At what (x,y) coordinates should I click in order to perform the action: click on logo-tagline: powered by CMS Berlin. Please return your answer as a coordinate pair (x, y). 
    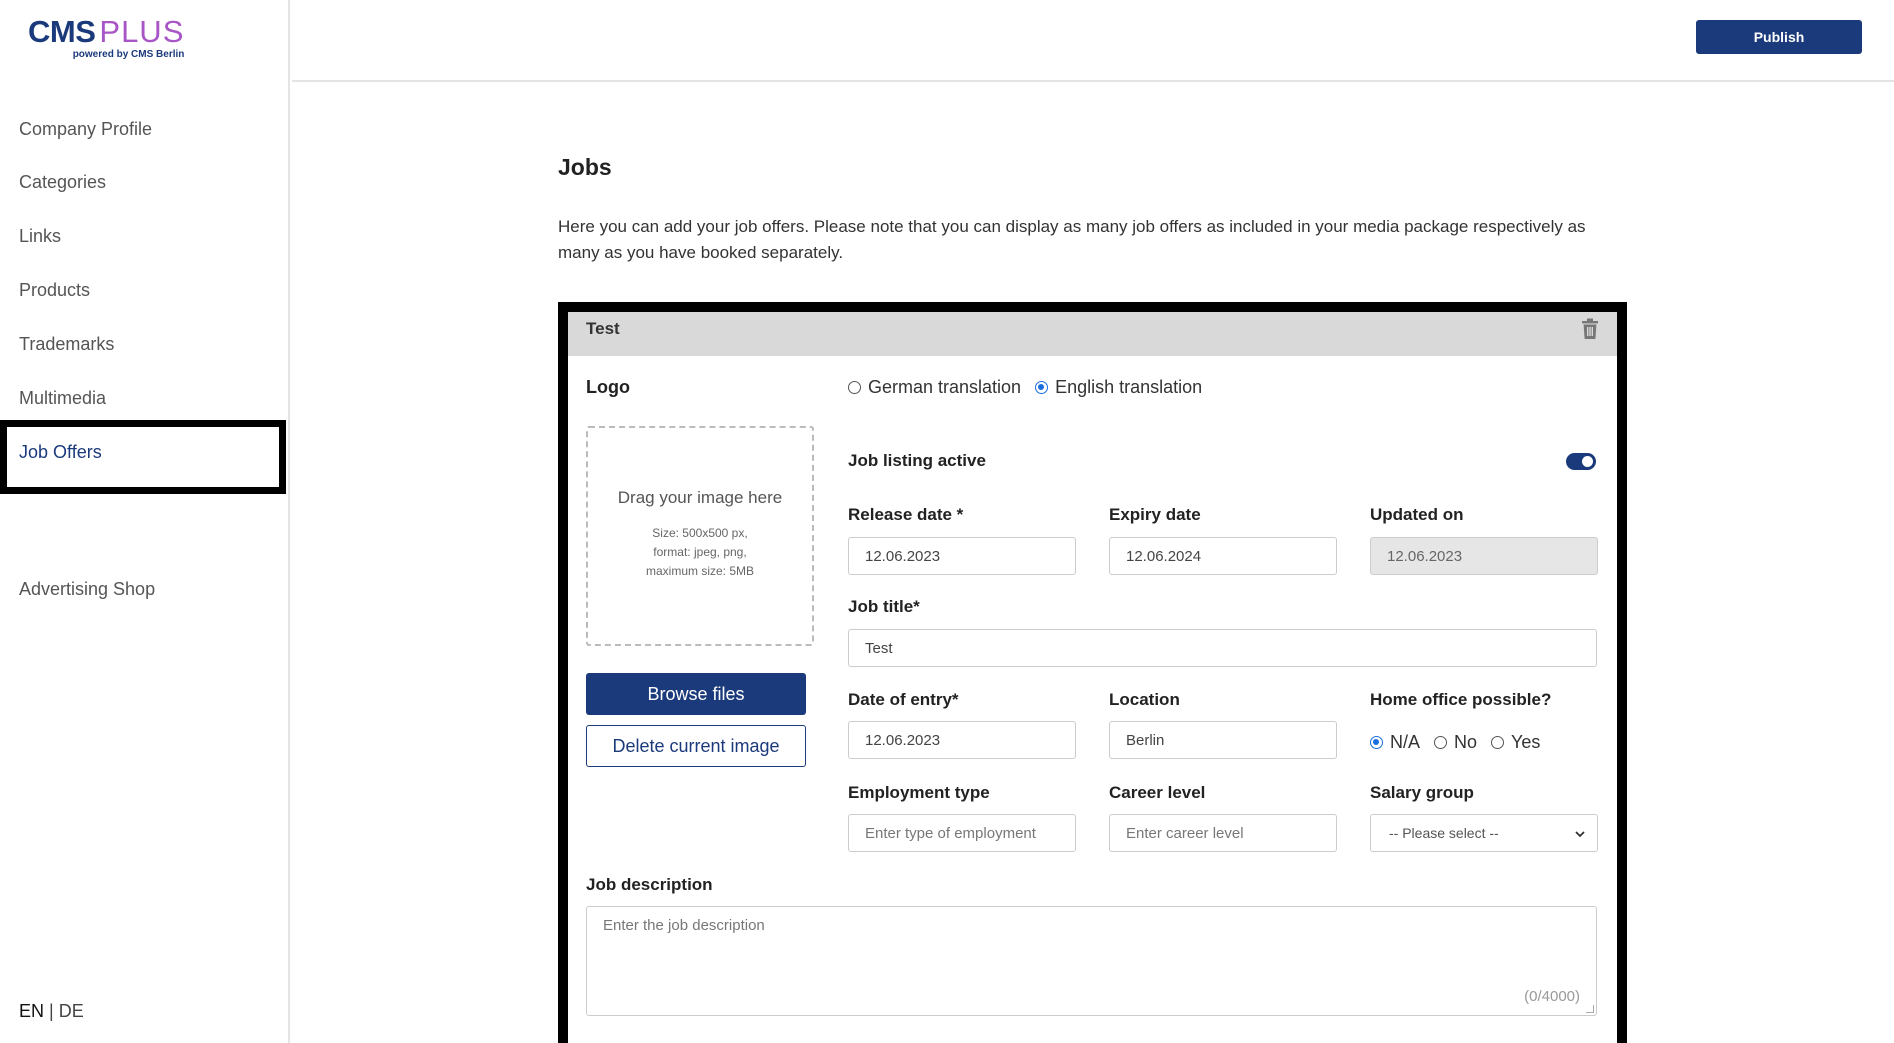
    Looking at the image, I should click on (128, 54).